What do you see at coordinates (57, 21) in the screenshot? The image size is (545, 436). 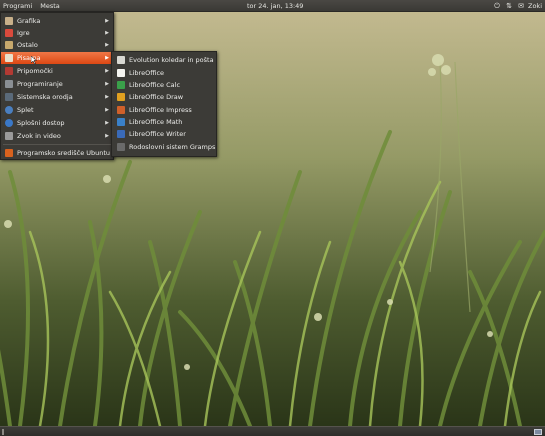 I see `menu-item-graphics: Grafika ▶` at bounding box center [57, 21].